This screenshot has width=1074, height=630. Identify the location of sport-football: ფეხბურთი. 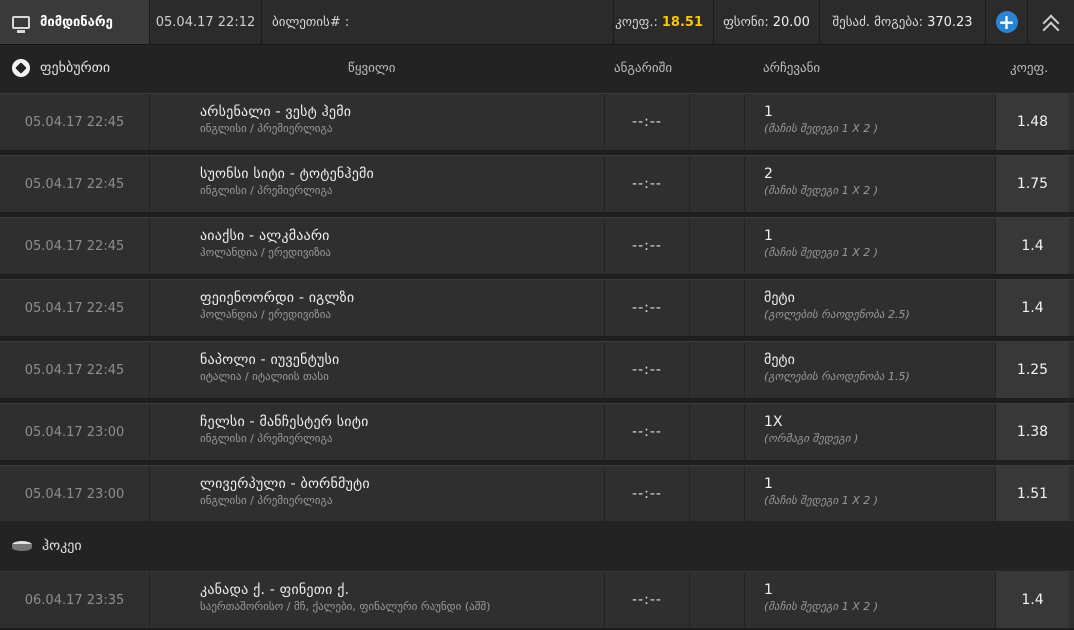
(61, 68).